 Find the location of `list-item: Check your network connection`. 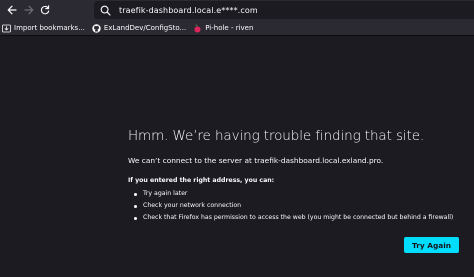

list-item: Check your network connection is located at coordinates (290, 206).